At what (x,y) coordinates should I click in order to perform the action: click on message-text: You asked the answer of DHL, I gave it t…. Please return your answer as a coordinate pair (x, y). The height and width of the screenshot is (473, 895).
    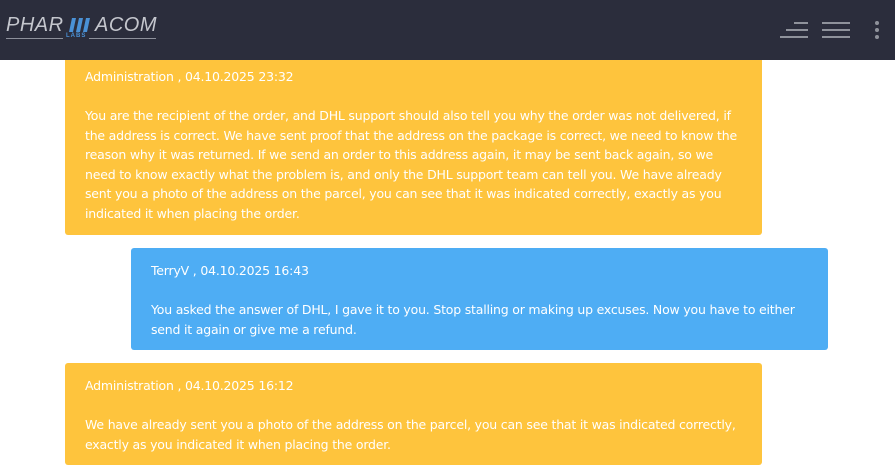
    Looking at the image, I should click on (473, 319).